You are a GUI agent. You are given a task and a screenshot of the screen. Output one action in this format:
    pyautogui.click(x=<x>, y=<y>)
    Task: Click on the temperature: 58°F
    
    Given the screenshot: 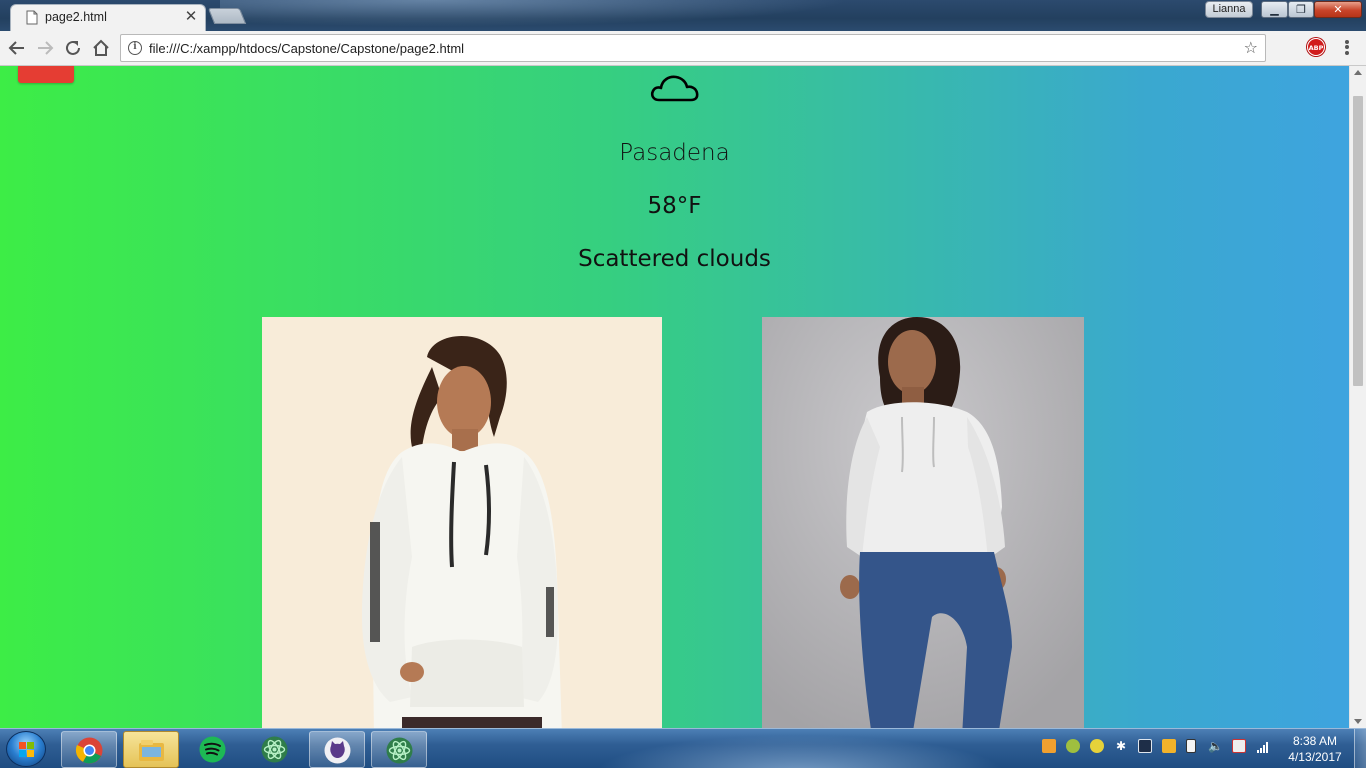 What is the action you would take?
    pyautogui.click(x=674, y=206)
    